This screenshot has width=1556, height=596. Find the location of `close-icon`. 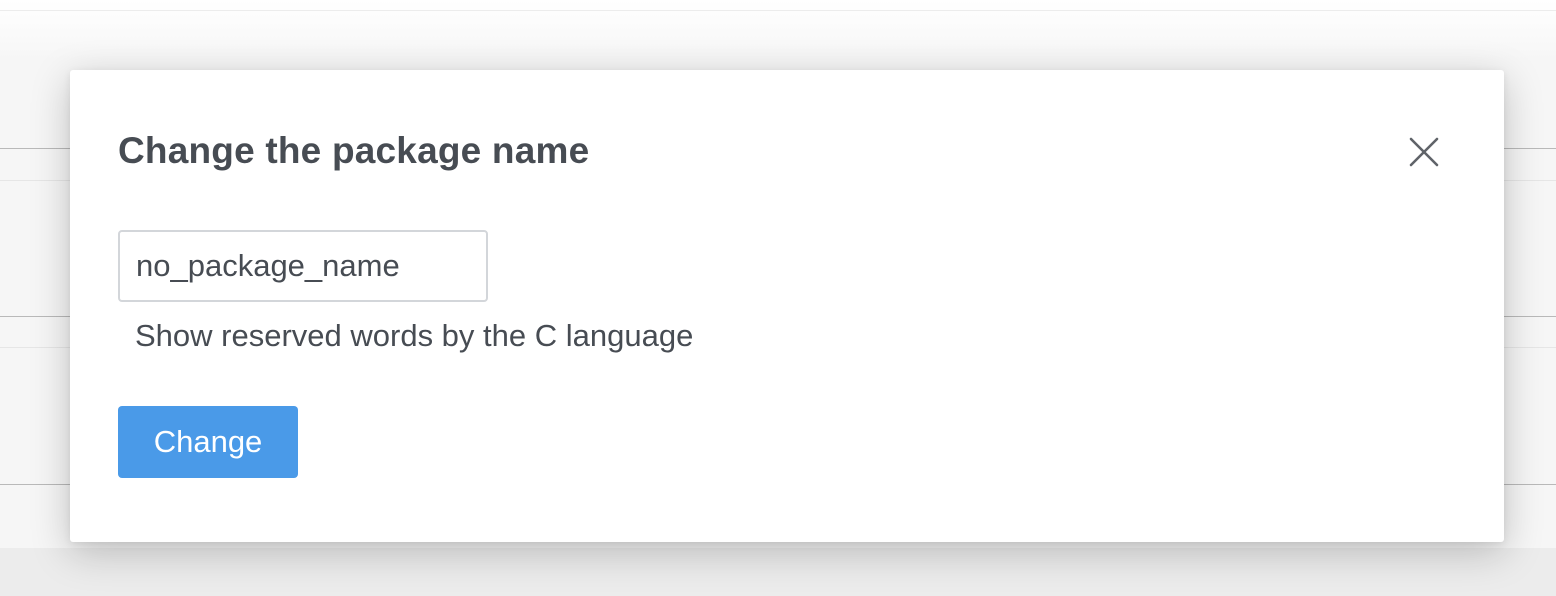

close-icon is located at coordinates (1424, 152).